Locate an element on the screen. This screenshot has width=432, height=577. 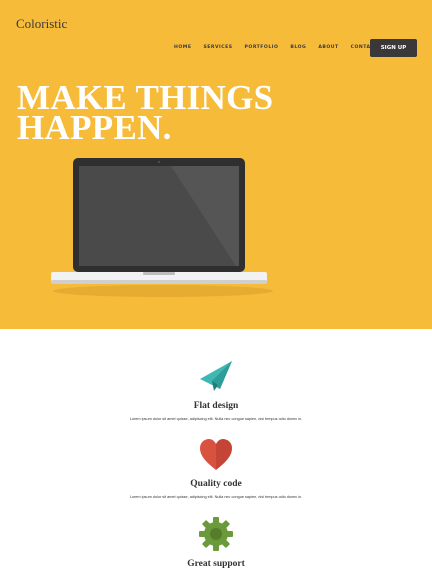
hero-headline-line-2: HAPPEN. is located at coordinates (94, 127).